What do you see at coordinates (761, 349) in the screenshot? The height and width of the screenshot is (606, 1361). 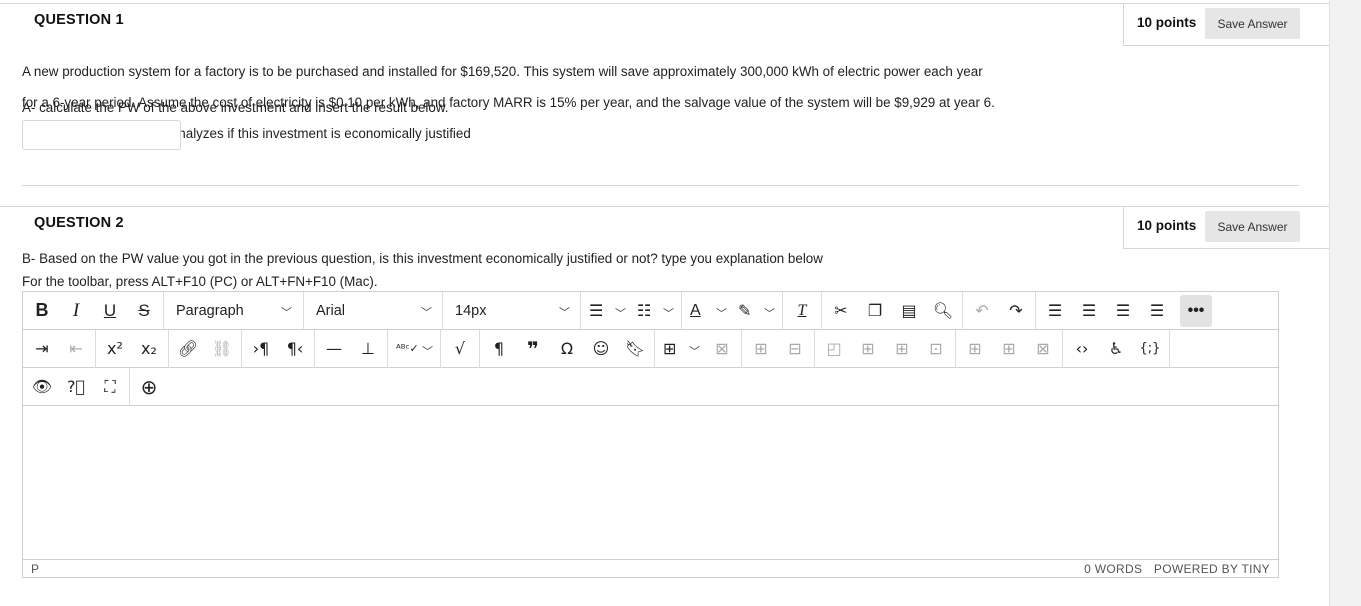 I see `insert-row-icon: ⊞` at bounding box center [761, 349].